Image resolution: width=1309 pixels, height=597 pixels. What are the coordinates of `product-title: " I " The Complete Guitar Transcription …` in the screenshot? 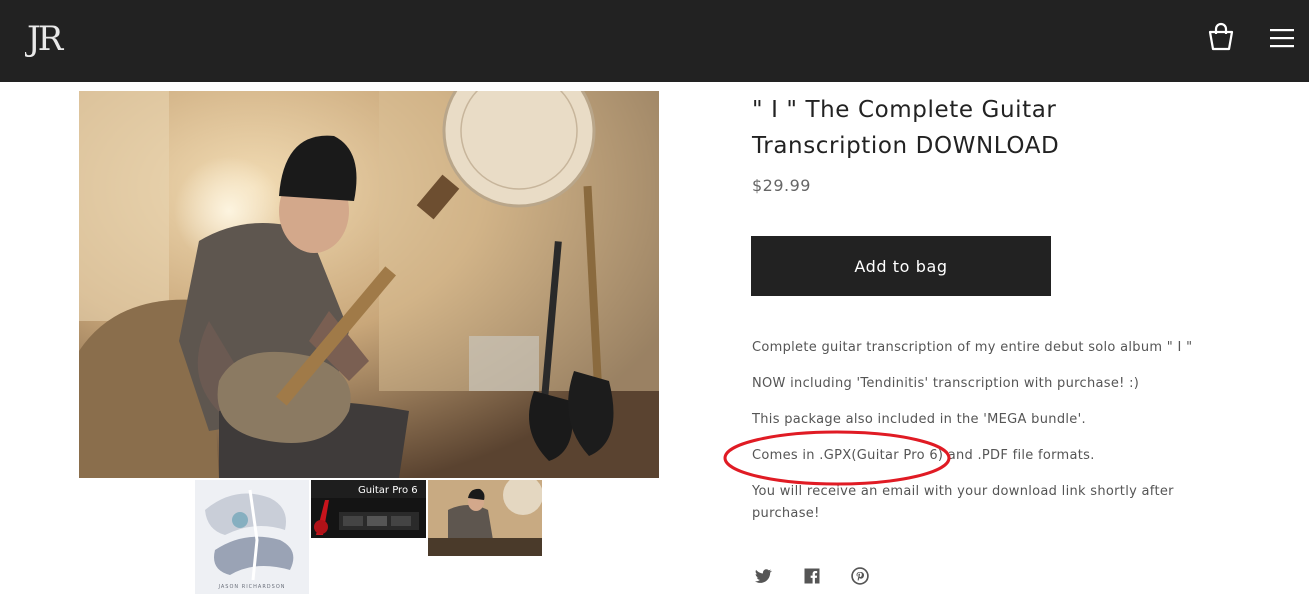 It's located at (906, 128).